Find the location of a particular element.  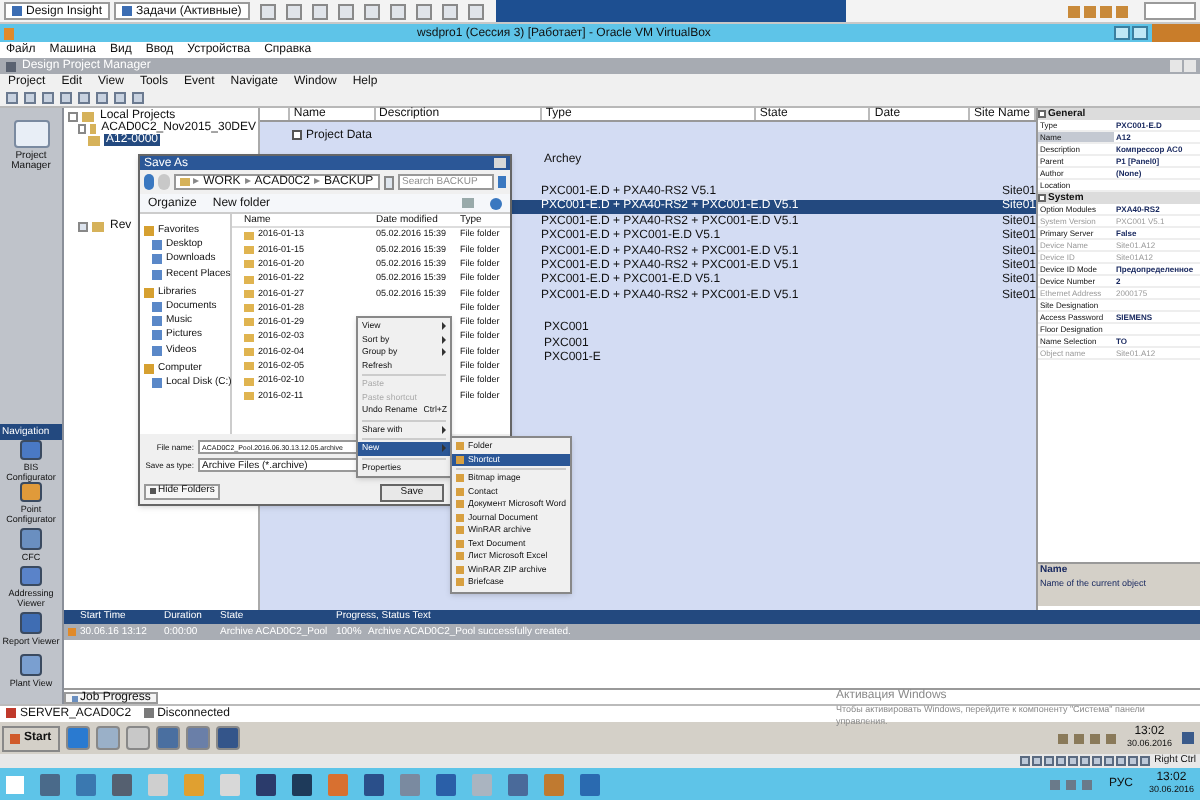

restore-button is located at coordinates (1140, 33).